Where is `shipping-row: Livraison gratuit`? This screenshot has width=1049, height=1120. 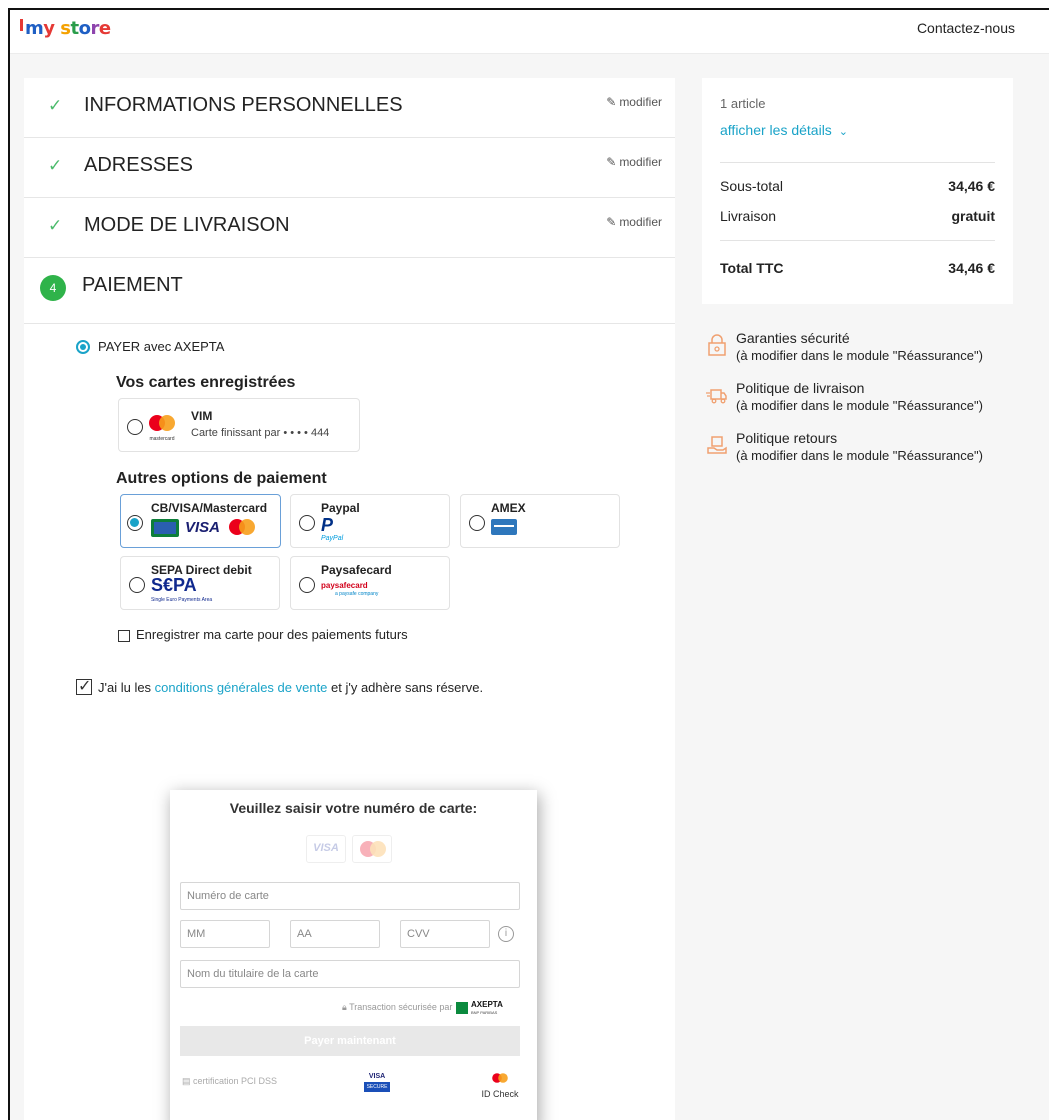 shipping-row: Livraison gratuit is located at coordinates (857, 216).